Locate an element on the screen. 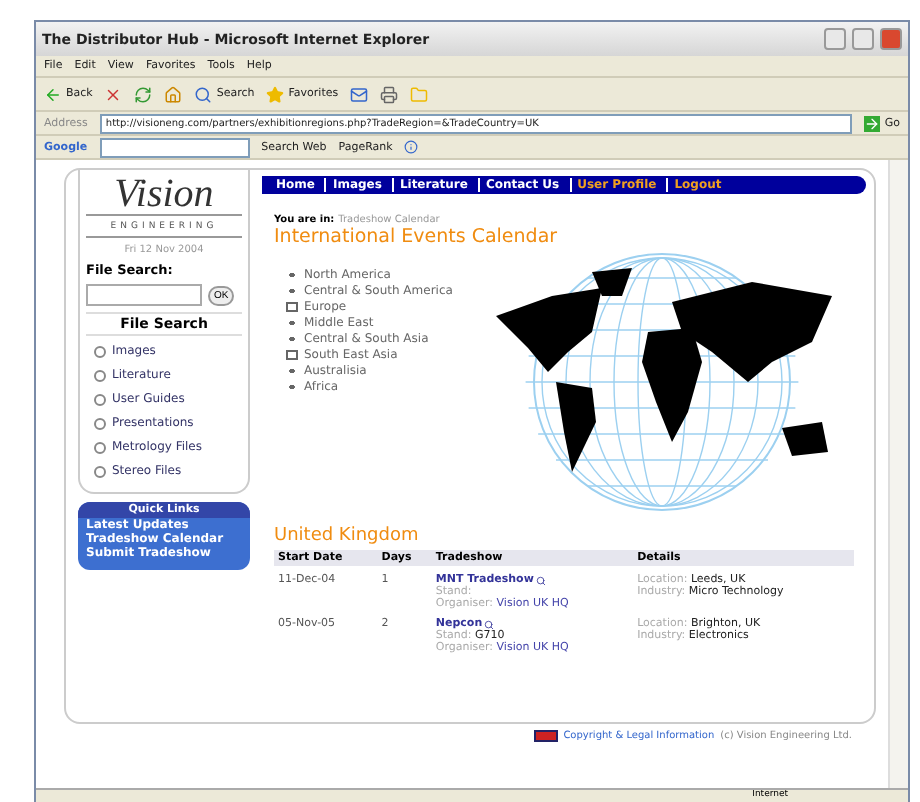 Image resolution: width=920 pixels, height=802 pixels. vision-logo: Vision is located at coordinates (164, 195).